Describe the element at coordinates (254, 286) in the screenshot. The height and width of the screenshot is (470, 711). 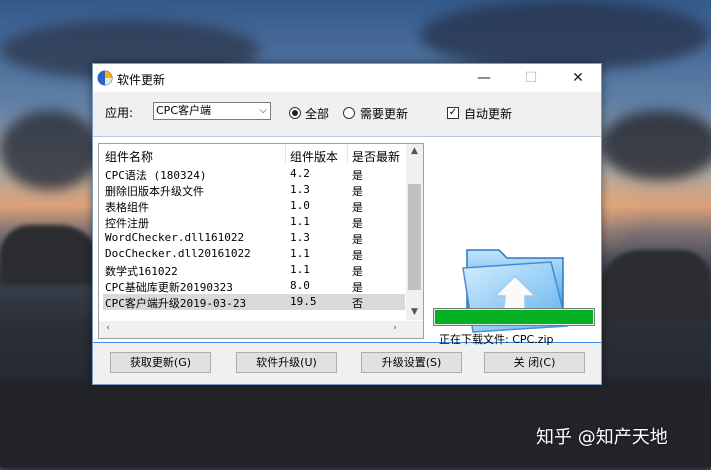
I see `list-item: CPC基础库更新20190323 8.0 是` at that location.